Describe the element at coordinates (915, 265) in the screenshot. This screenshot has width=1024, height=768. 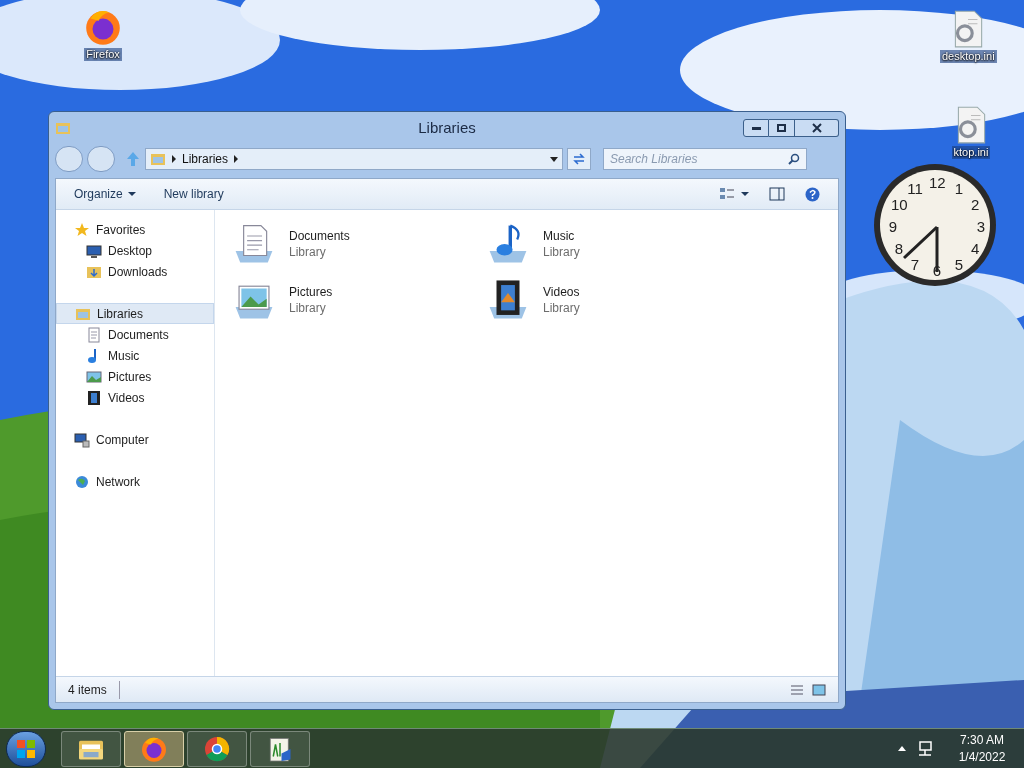
I see `clock-numeral: 7` at that location.